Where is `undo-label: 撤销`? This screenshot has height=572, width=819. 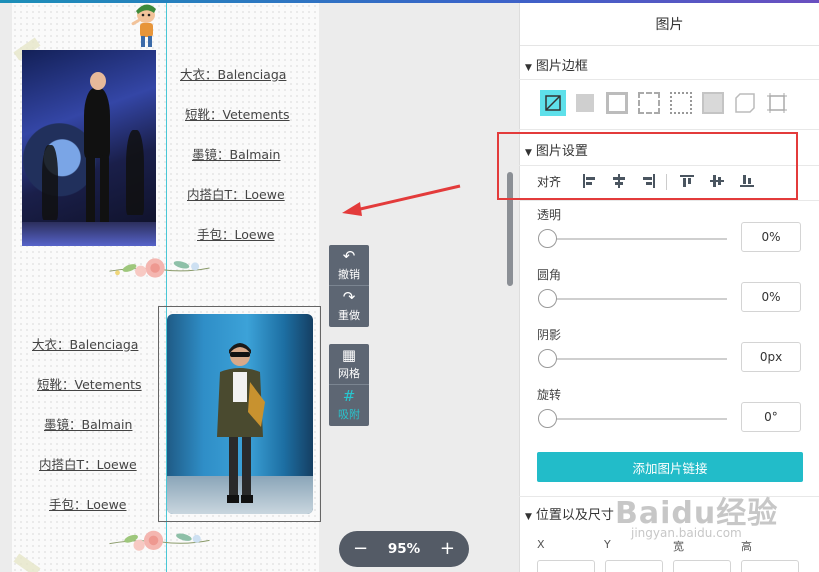
undo-label: 撤销 is located at coordinates (349, 274).